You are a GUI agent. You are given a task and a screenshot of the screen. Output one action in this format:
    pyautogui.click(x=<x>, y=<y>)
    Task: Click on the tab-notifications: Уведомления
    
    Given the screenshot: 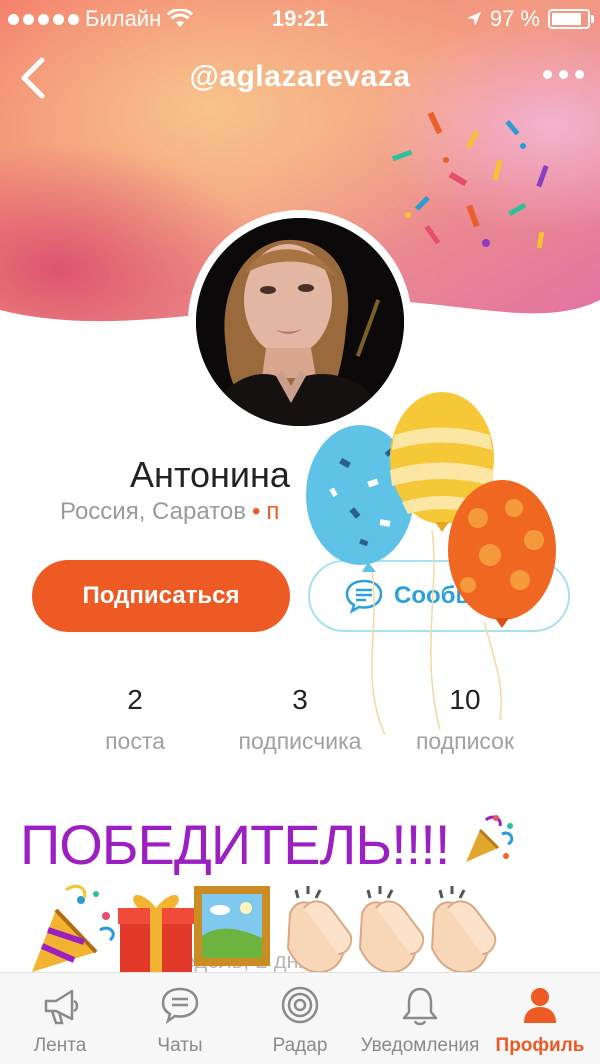 What is the action you would take?
    pyautogui.click(x=420, y=1018)
    